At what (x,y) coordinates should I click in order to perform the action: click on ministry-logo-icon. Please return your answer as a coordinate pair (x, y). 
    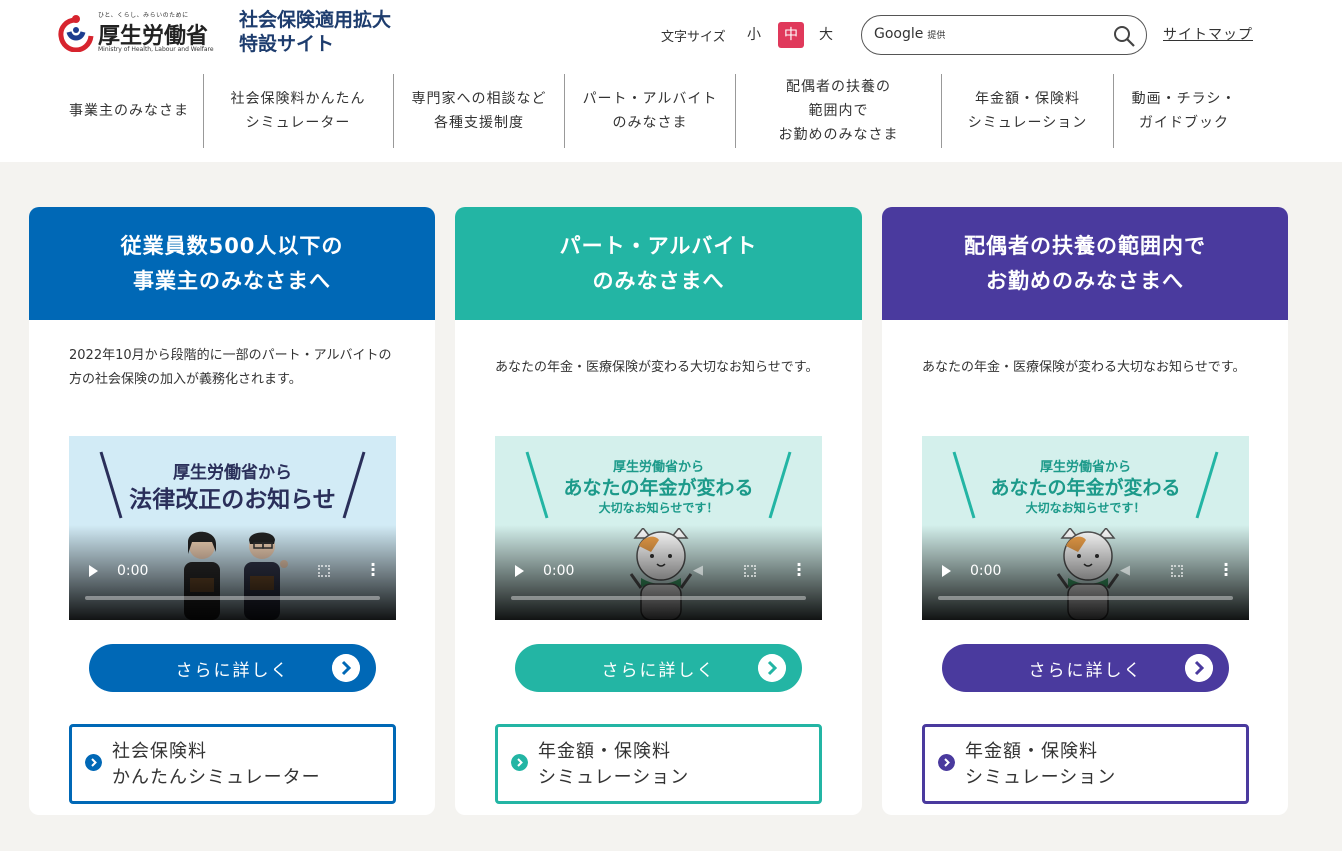
    Looking at the image, I should click on (76, 33).